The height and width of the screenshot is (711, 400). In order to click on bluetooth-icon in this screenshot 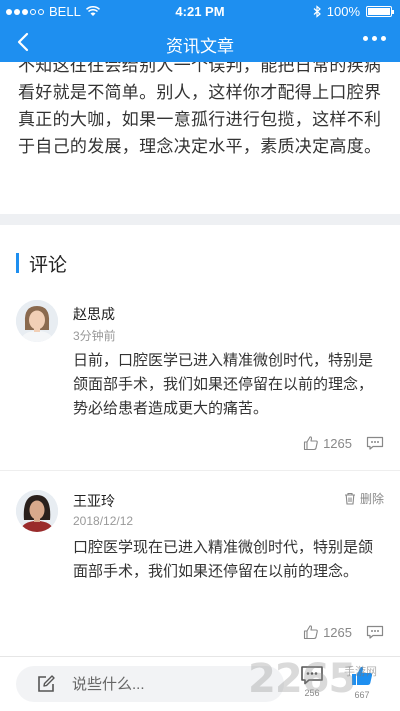, I will do `click(317, 11)`.